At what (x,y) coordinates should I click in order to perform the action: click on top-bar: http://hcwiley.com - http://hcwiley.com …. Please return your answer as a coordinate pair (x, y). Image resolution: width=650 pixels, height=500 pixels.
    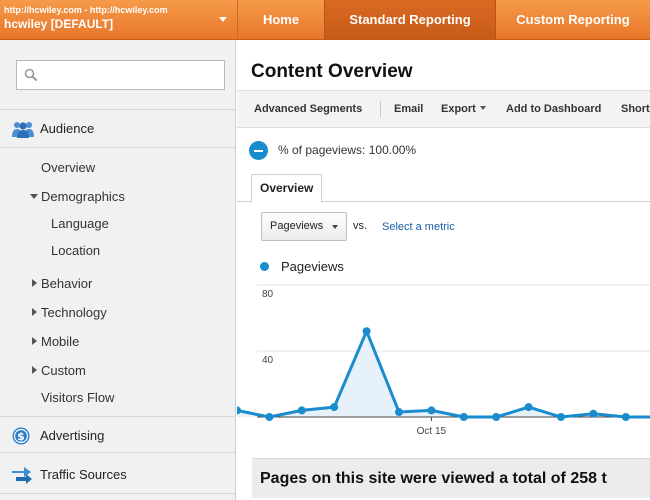
    Looking at the image, I should click on (325, 20).